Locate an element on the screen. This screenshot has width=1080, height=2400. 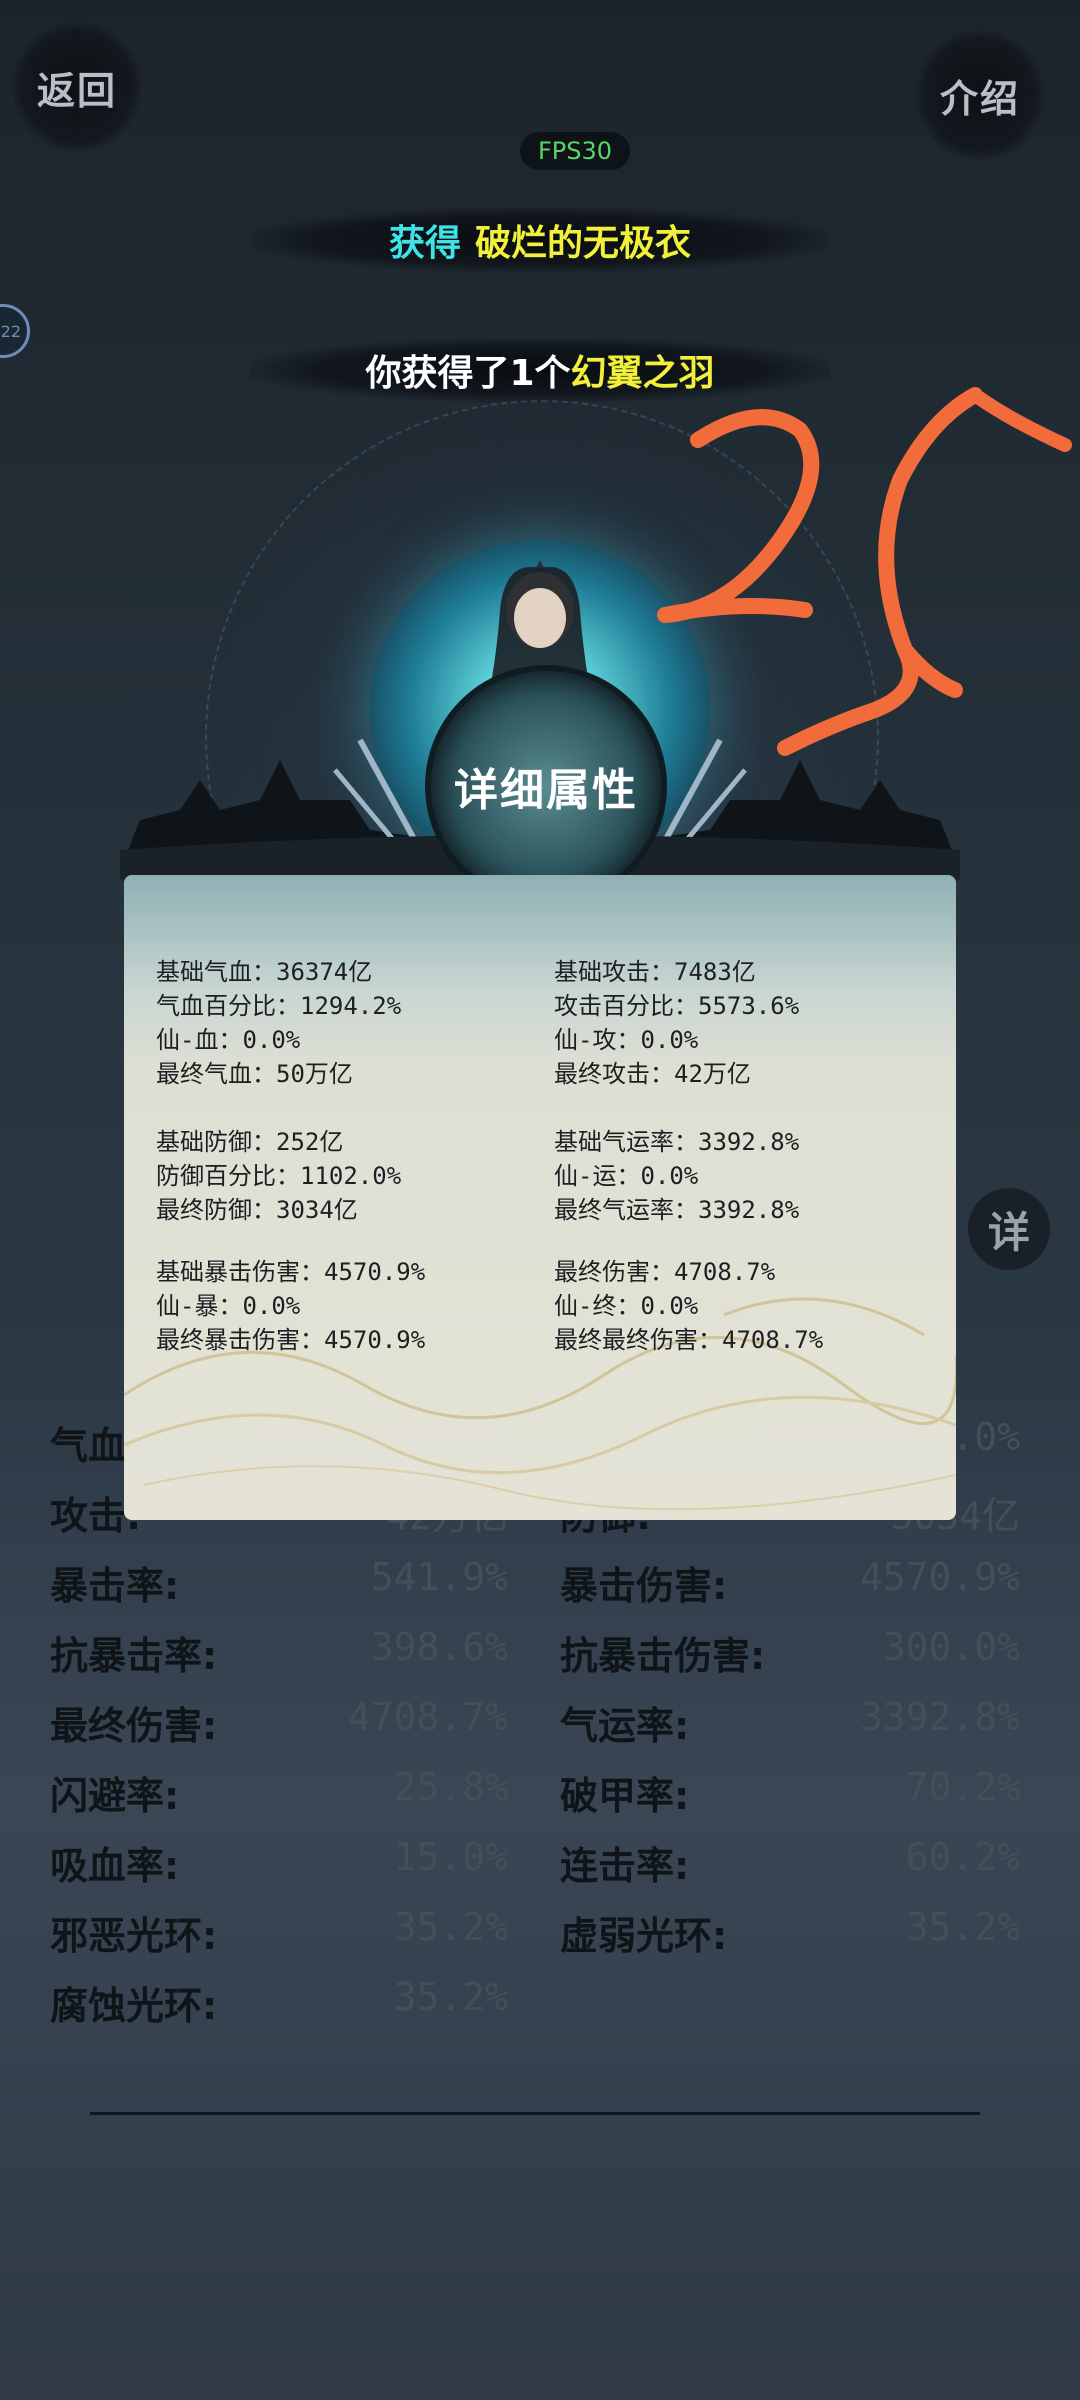
stat-value: 15.0% is located at coordinates (450, 1857).